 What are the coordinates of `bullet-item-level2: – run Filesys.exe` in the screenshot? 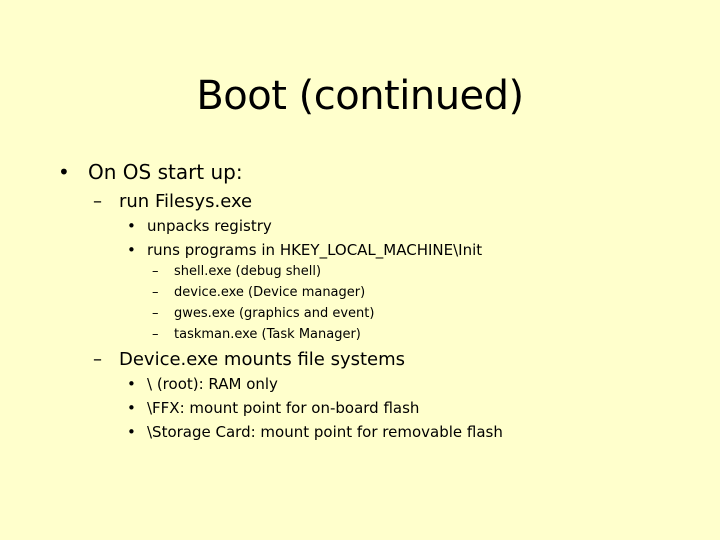 It's located at (173, 202).